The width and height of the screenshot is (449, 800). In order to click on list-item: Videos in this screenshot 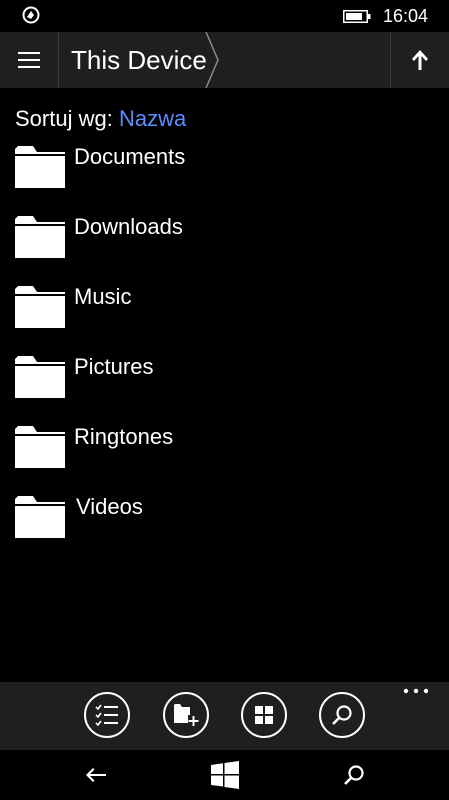, I will do `click(224, 525)`.